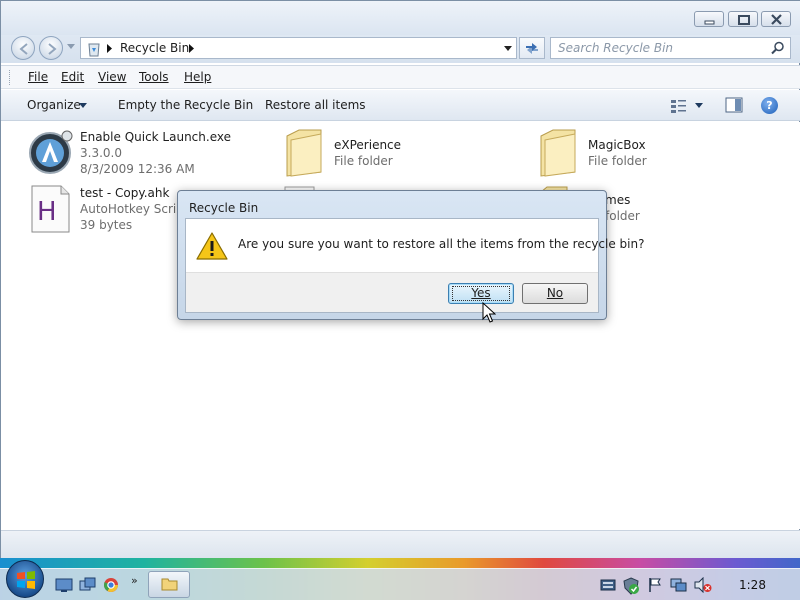 The image size is (800, 600). I want to click on refresh-button, so click(532, 48).